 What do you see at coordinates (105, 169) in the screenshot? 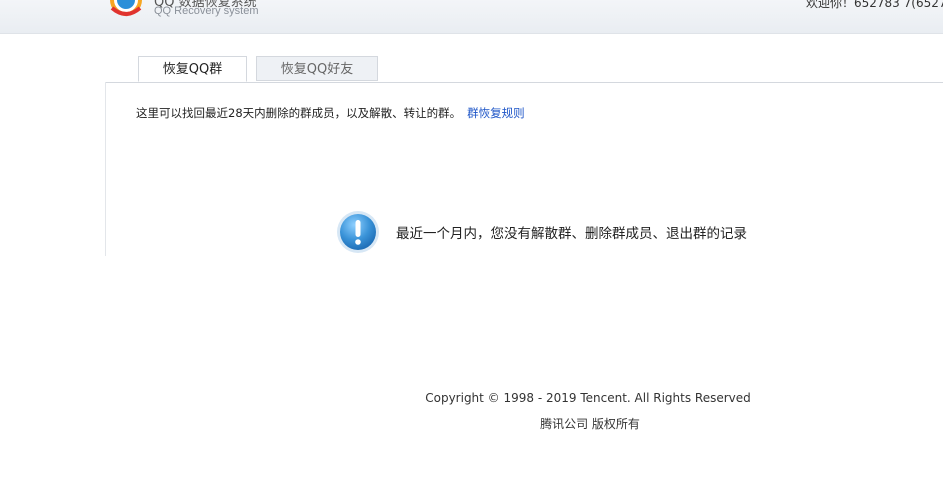
I see `panel-left-border` at bounding box center [105, 169].